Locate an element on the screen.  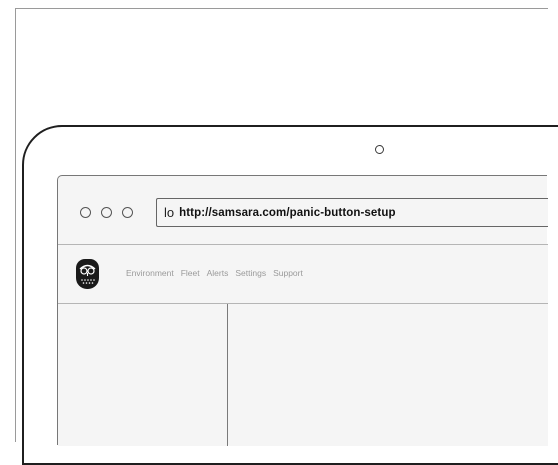
nav-item-environment: Environment is located at coordinates (150, 273).